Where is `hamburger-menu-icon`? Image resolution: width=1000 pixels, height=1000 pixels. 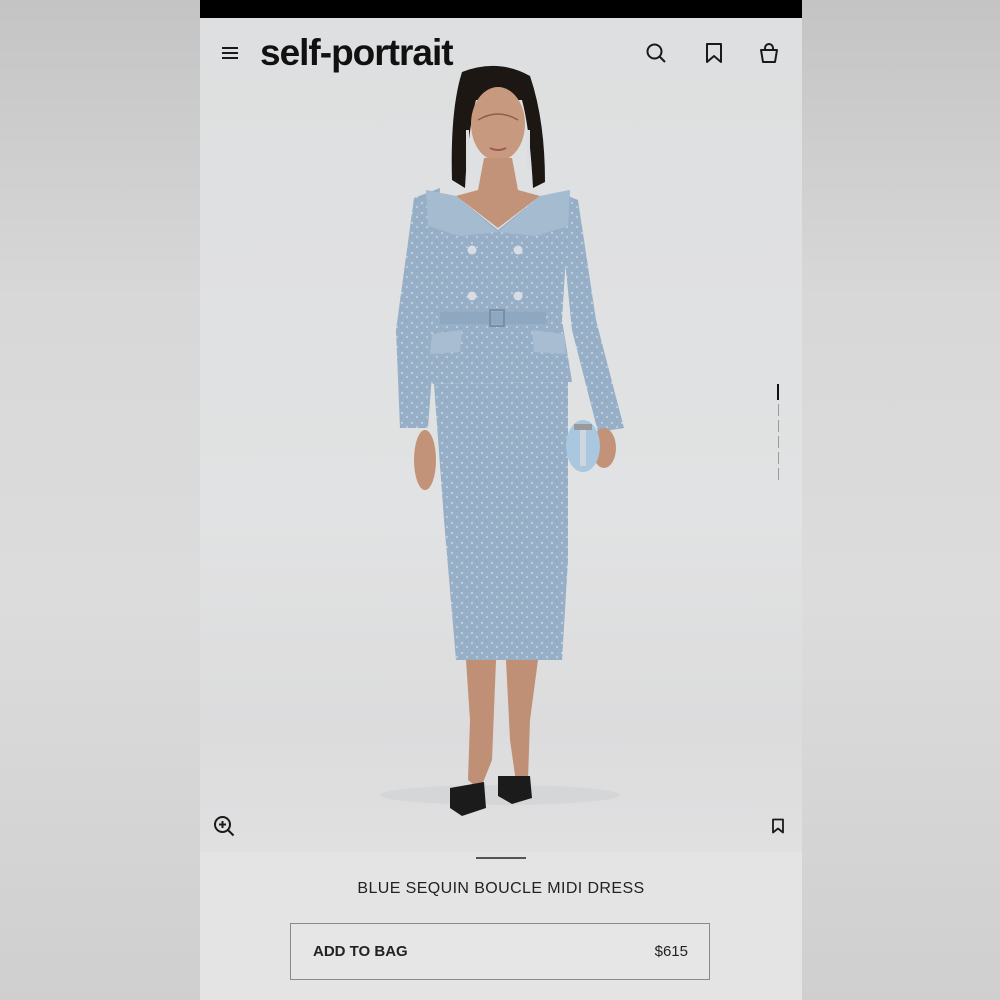 hamburger-menu-icon is located at coordinates (230, 53).